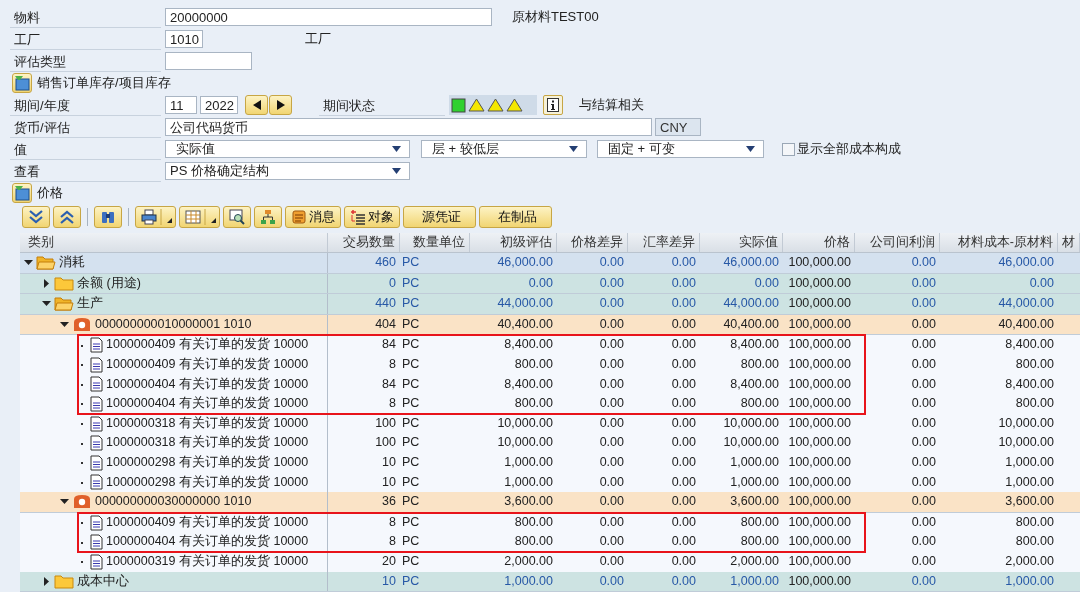 The image size is (1080, 592). I want to click on tree-node-label: 成本中心, so click(103, 581).